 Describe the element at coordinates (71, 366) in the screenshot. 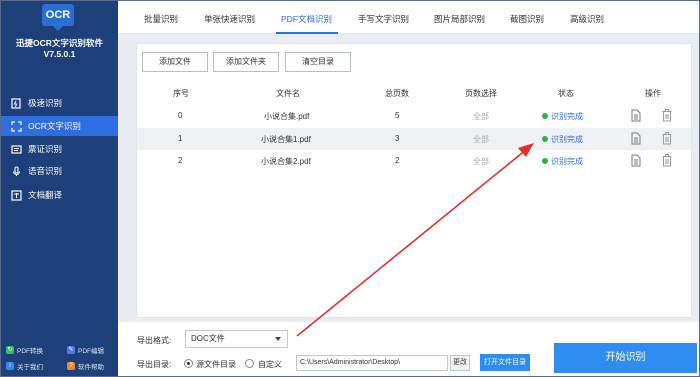

I see `help-icon: ?` at that location.